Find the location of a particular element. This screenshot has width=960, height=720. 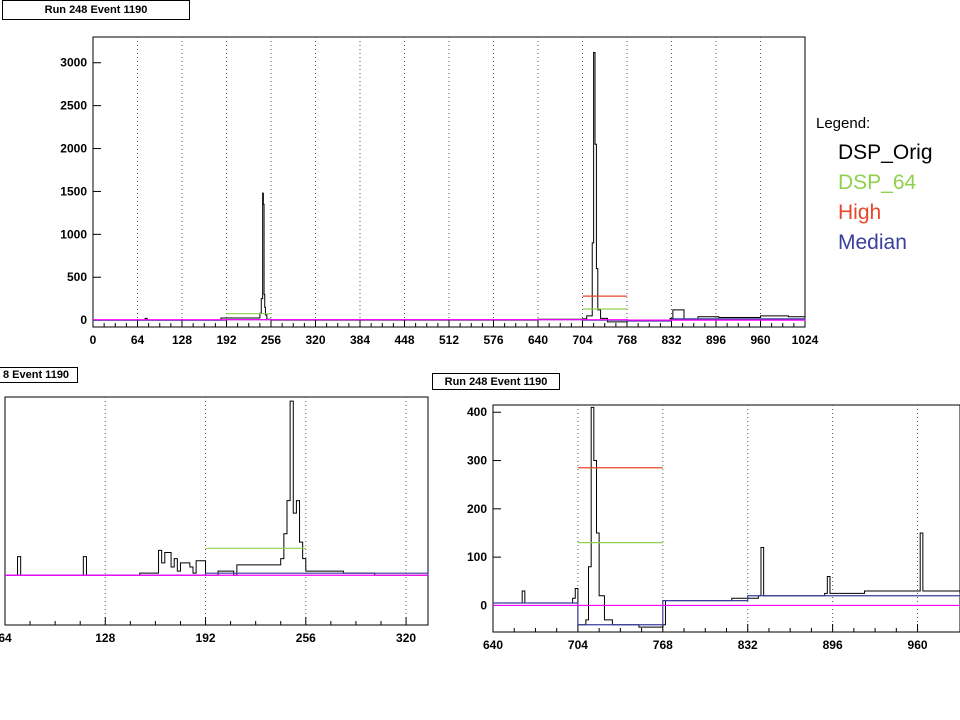

full-xtick-label: 448 is located at coordinates (404, 340).